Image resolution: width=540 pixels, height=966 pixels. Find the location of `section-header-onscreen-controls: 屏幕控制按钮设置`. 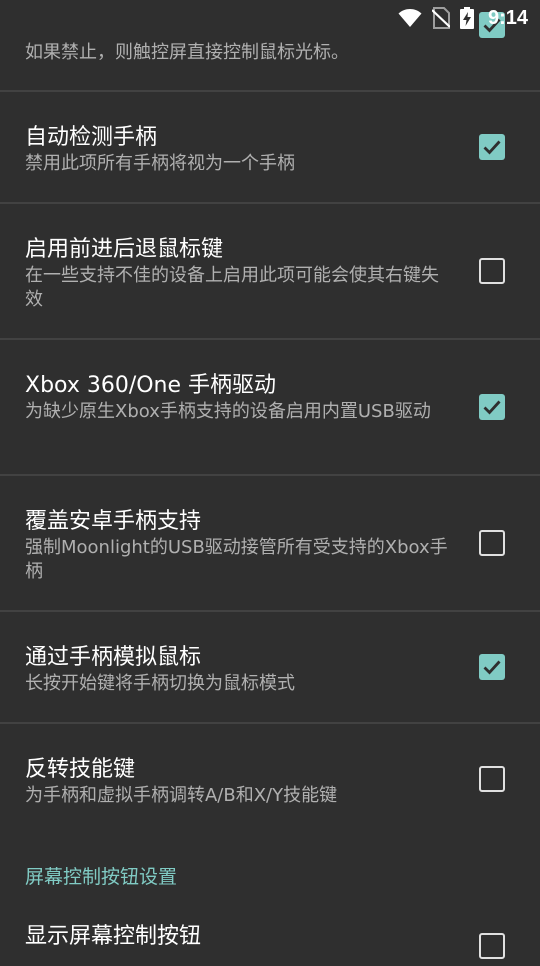

section-header-onscreen-controls: 屏幕控制按钮设置 is located at coordinates (101, 877).